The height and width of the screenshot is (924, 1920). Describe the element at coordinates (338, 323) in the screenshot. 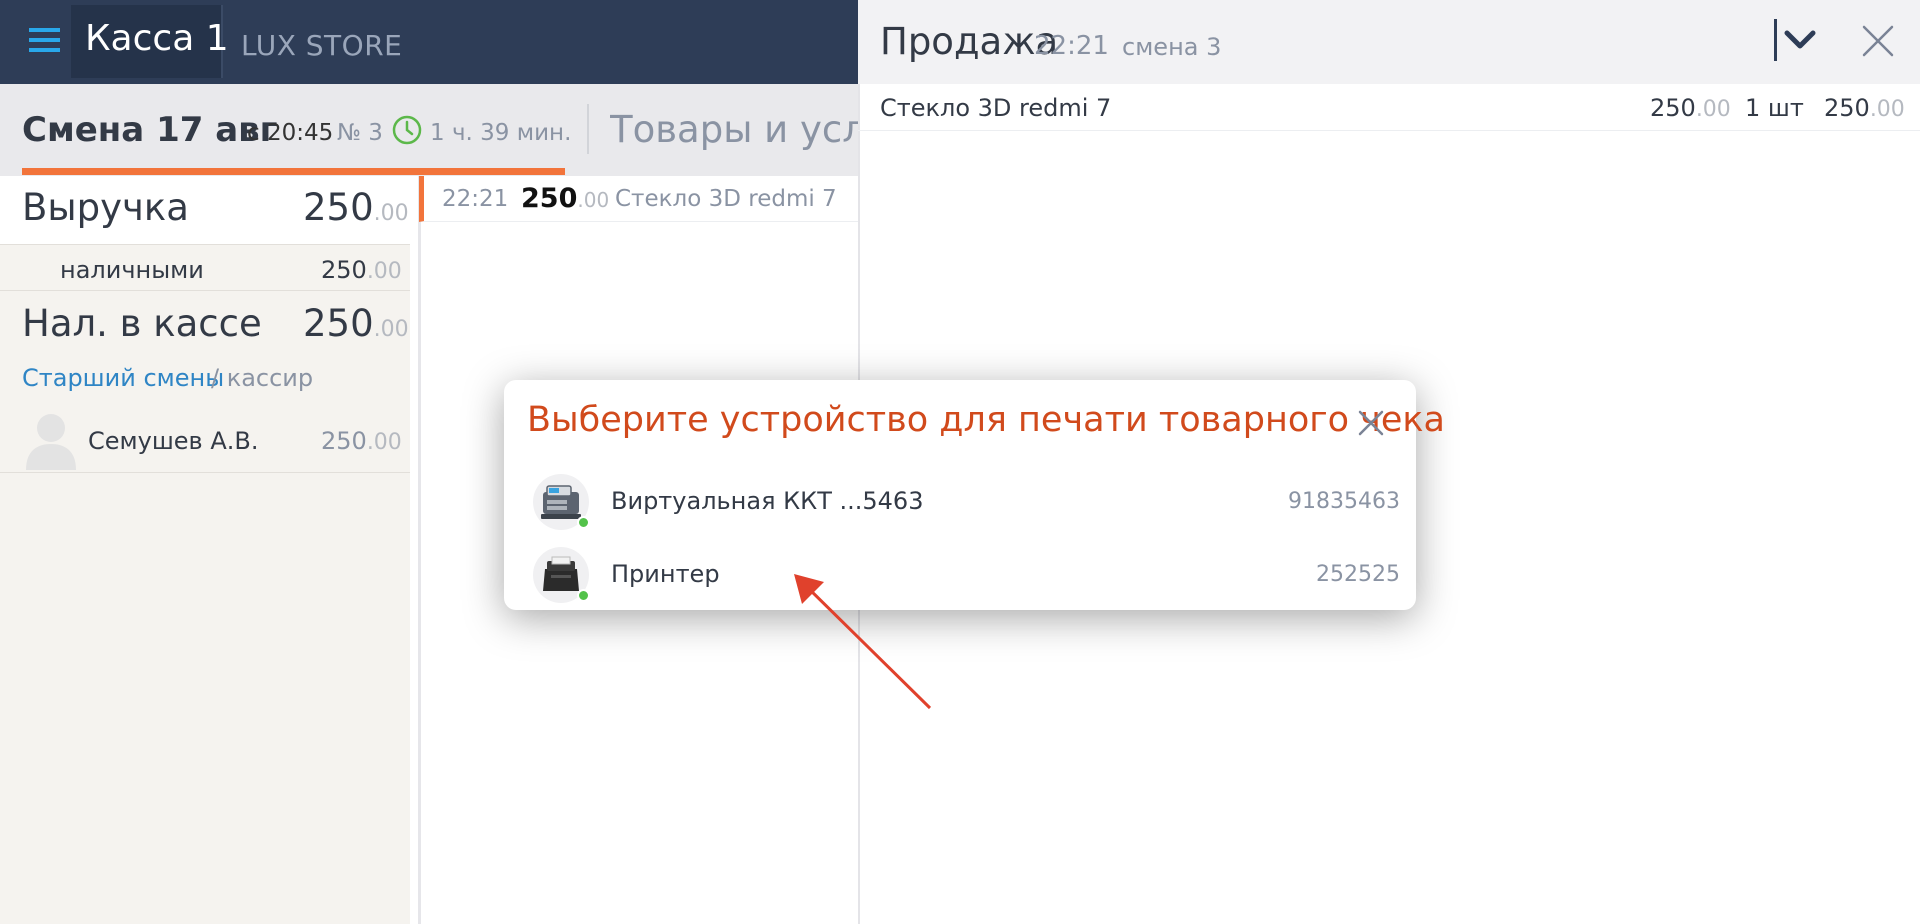

I see `cash-in-till-value: 250` at that location.